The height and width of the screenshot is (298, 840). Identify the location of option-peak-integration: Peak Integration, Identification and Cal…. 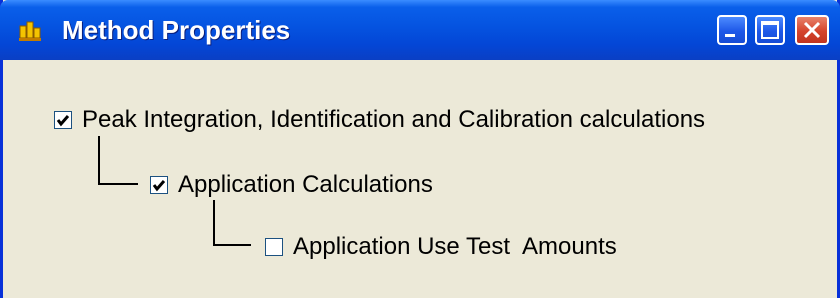
(379, 120).